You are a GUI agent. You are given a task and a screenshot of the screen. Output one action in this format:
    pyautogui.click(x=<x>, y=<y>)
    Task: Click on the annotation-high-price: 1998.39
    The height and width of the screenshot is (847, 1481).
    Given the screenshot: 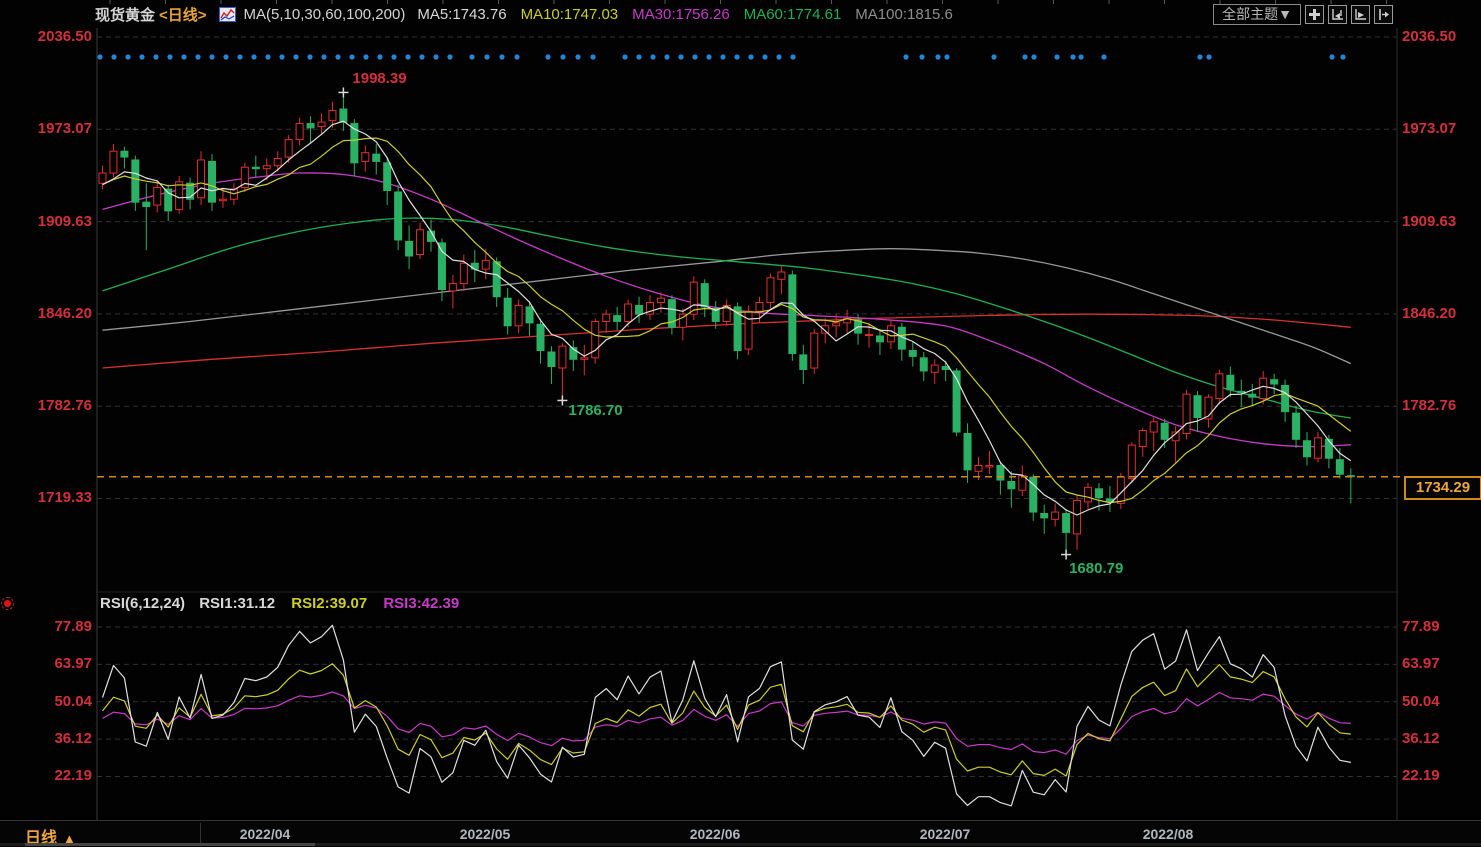 What is the action you would take?
    pyautogui.click(x=379, y=79)
    